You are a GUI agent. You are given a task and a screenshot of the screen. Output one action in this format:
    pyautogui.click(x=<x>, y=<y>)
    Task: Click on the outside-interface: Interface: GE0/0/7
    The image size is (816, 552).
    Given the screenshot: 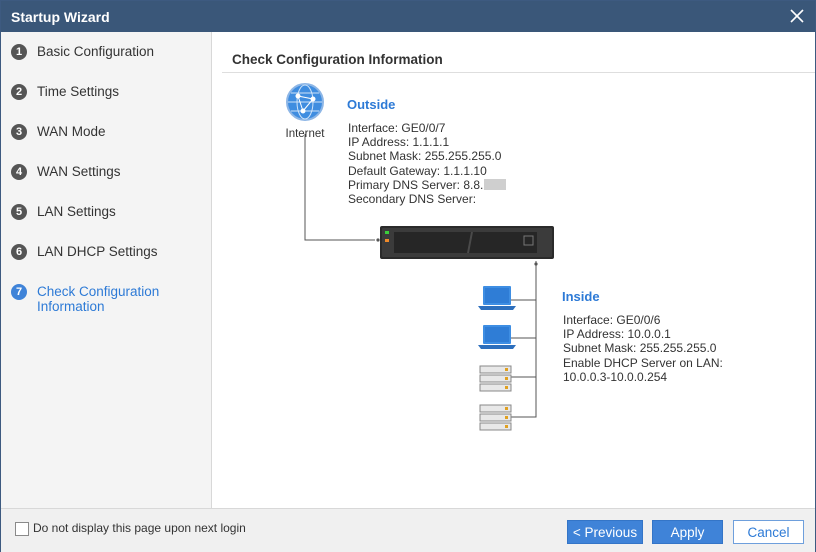 What is the action you would take?
    pyautogui.click(x=397, y=128)
    